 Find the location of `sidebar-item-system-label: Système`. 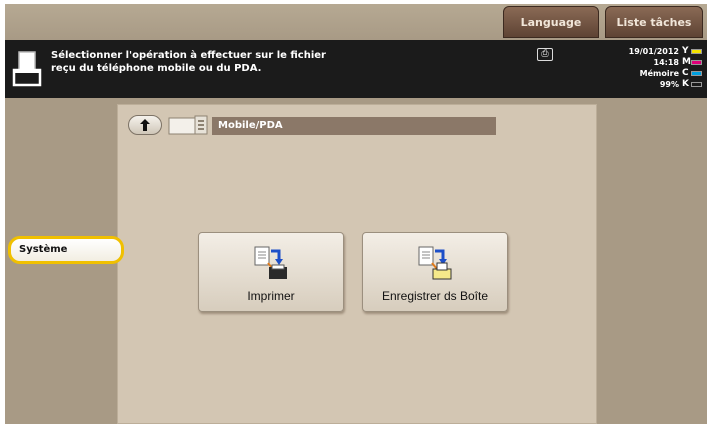

sidebar-item-system-label: Système is located at coordinates (43, 249).